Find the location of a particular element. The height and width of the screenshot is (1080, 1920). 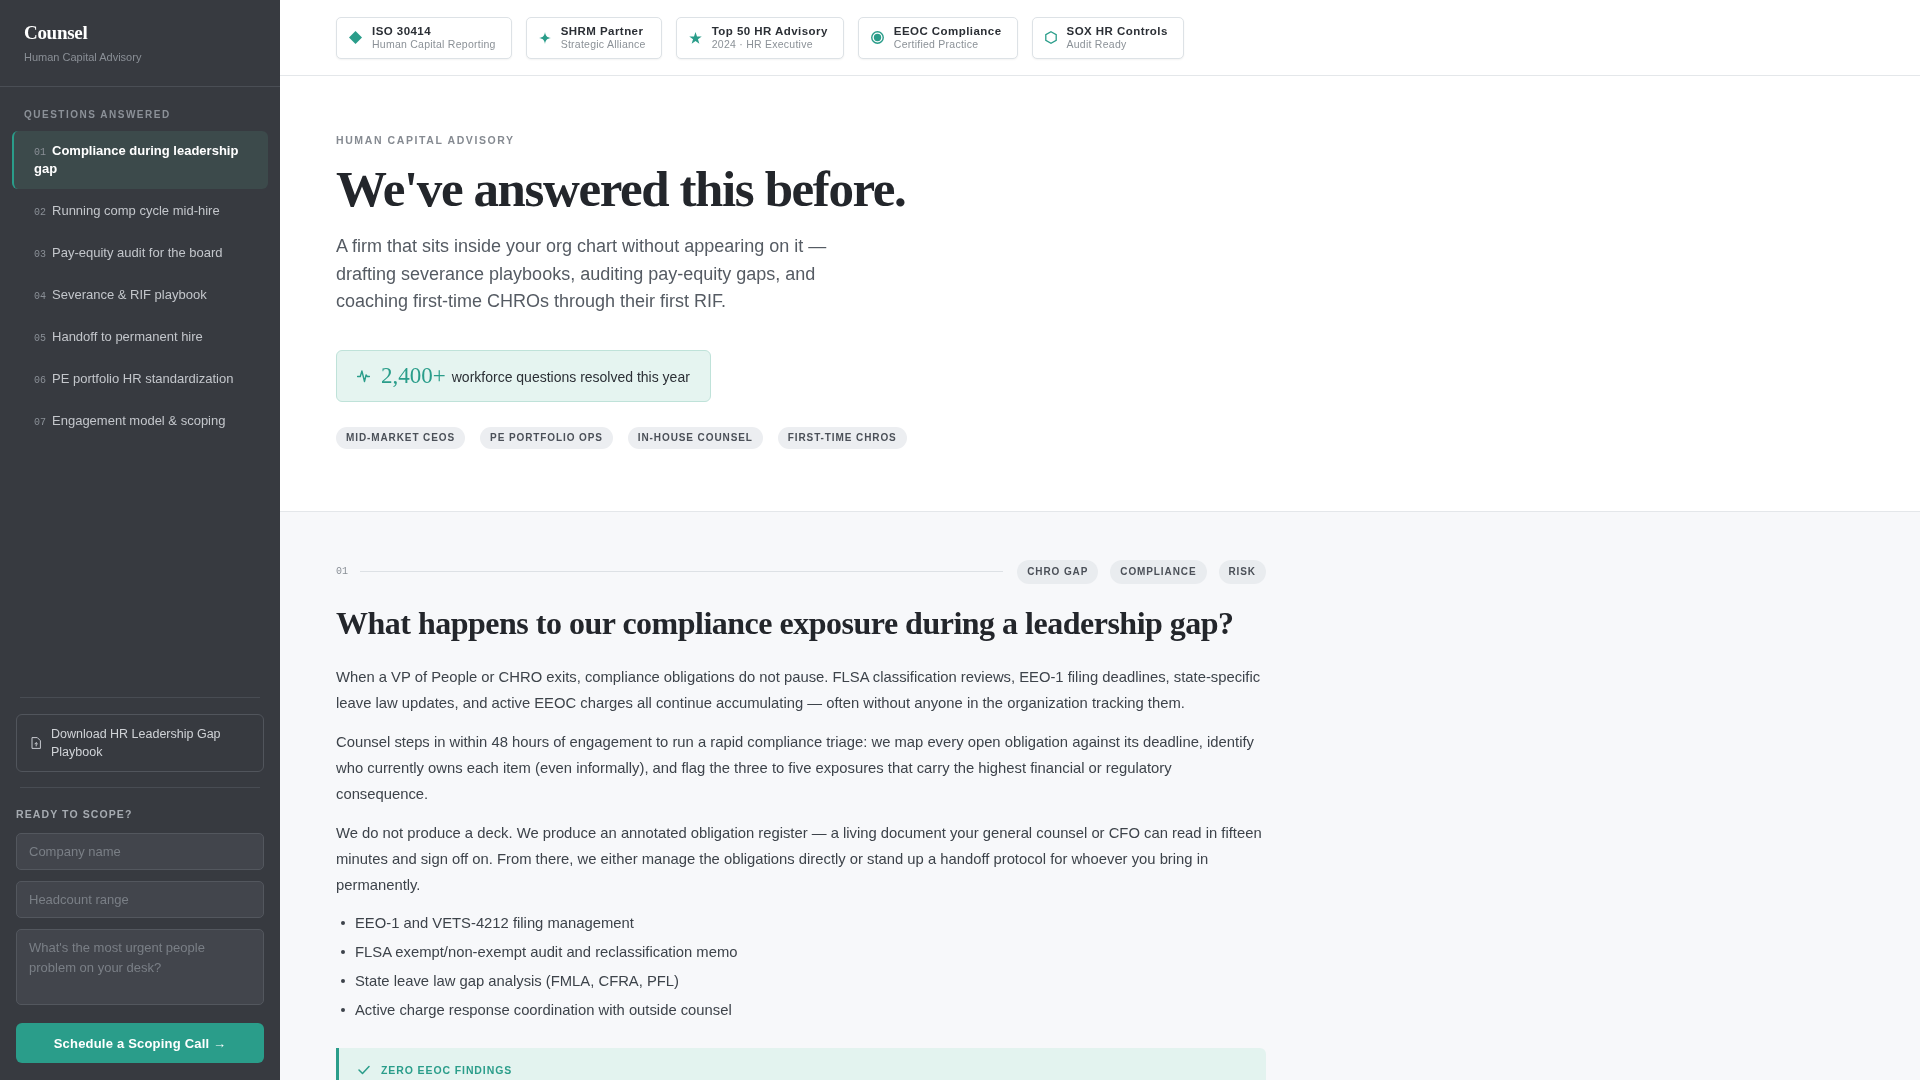

topic-tag: RISK is located at coordinates (1242, 571).